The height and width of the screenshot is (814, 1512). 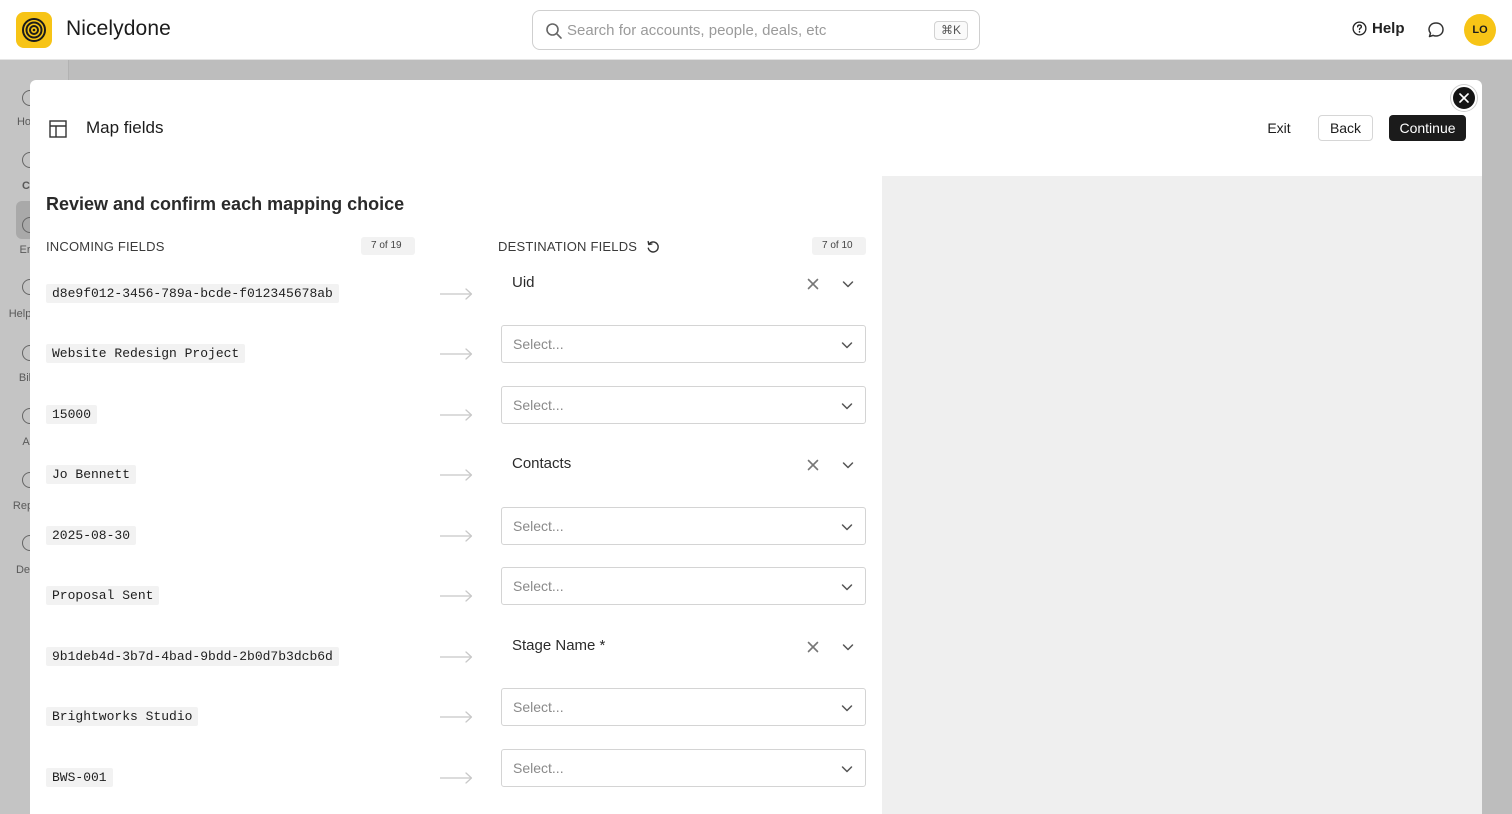 What do you see at coordinates (1388, 28) in the screenshot?
I see `help-label: Help` at bounding box center [1388, 28].